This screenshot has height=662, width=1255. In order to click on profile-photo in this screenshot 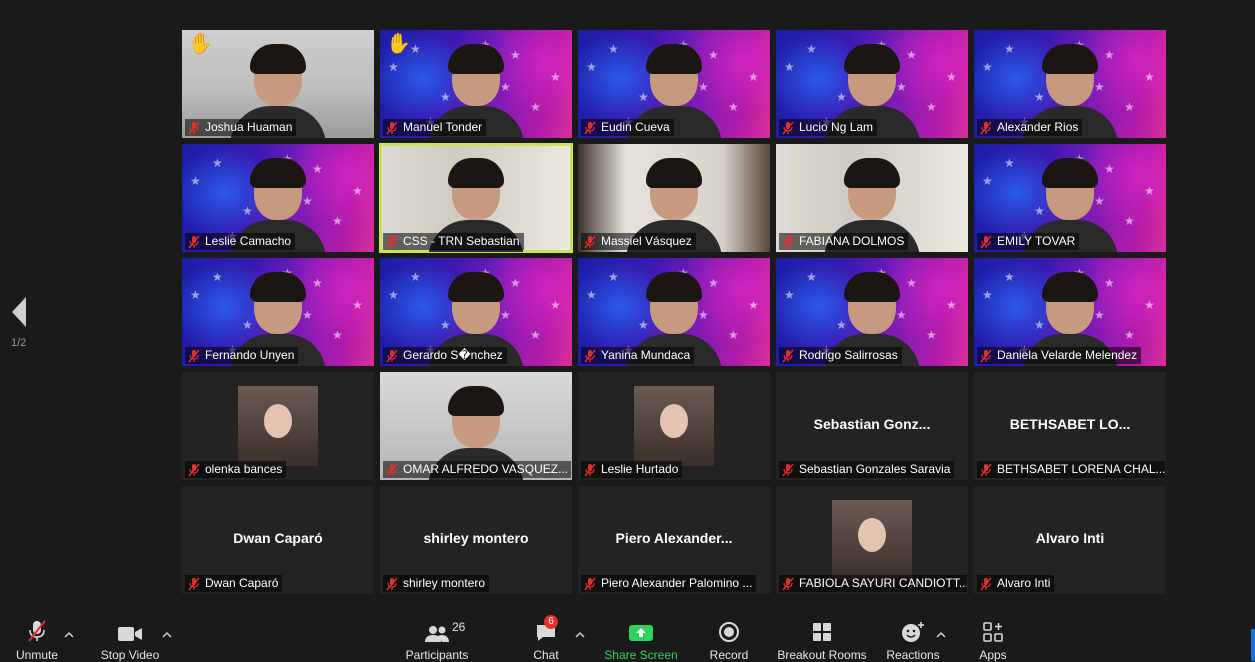, I will do `click(674, 426)`.